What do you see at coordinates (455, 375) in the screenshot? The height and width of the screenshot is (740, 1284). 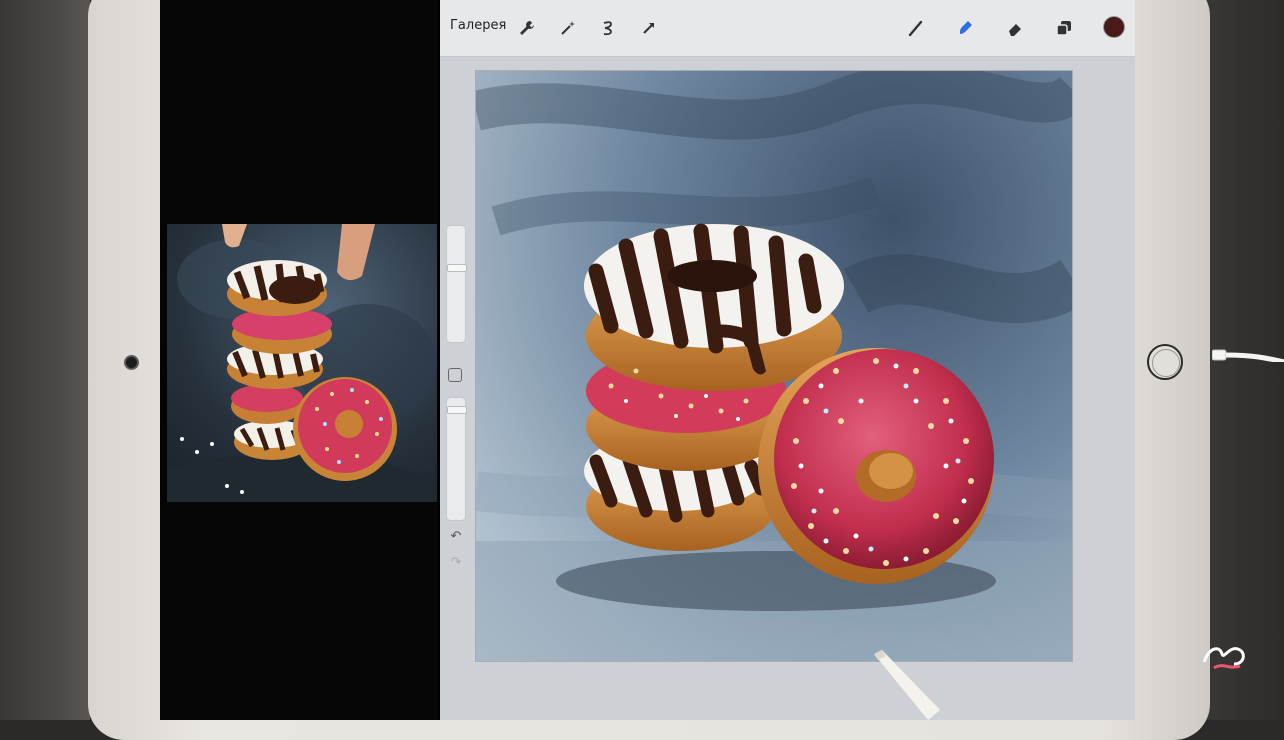 I see `modify-button` at bounding box center [455, 375].